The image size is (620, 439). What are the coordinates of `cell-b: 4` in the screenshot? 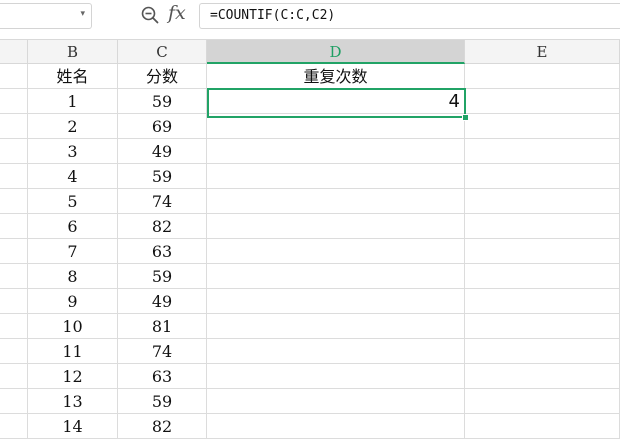 It's located at (73, 176).